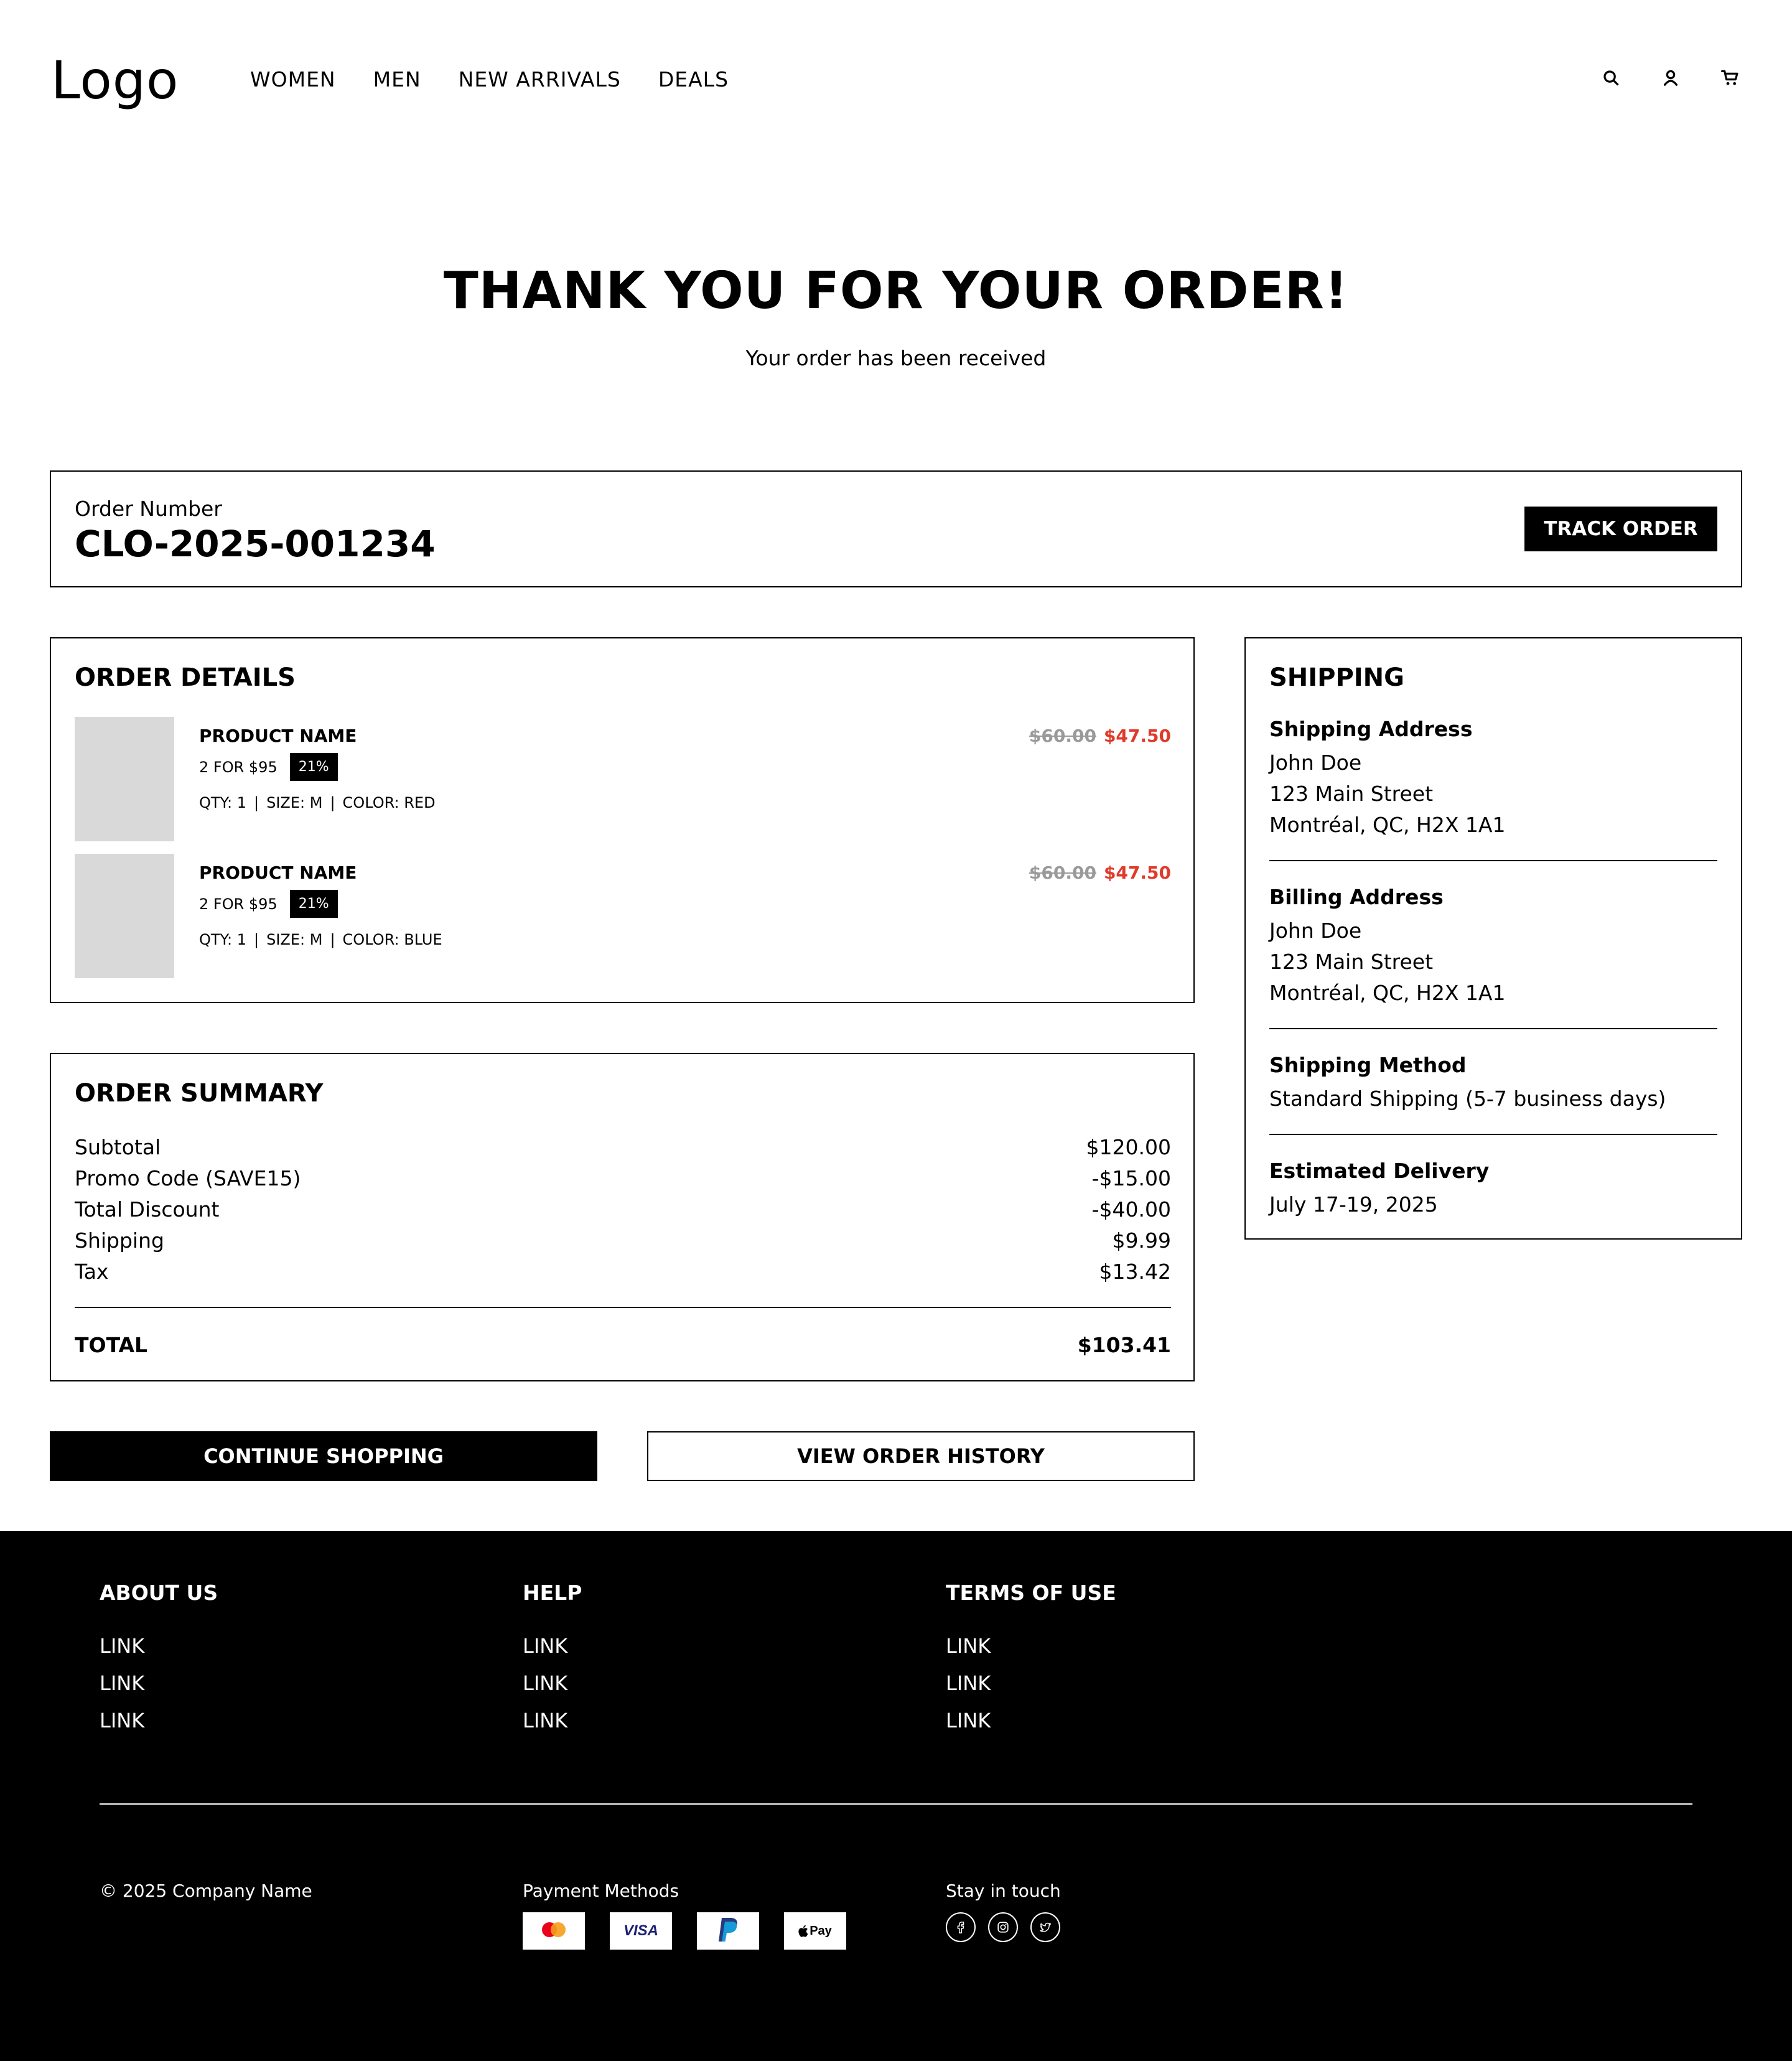 This screenshot has height=2061, width=1792. What do you see at coordinates (1315, 763) in the screenshot?
I see `address-line: John Doe` at bounding box center [1315, 763].